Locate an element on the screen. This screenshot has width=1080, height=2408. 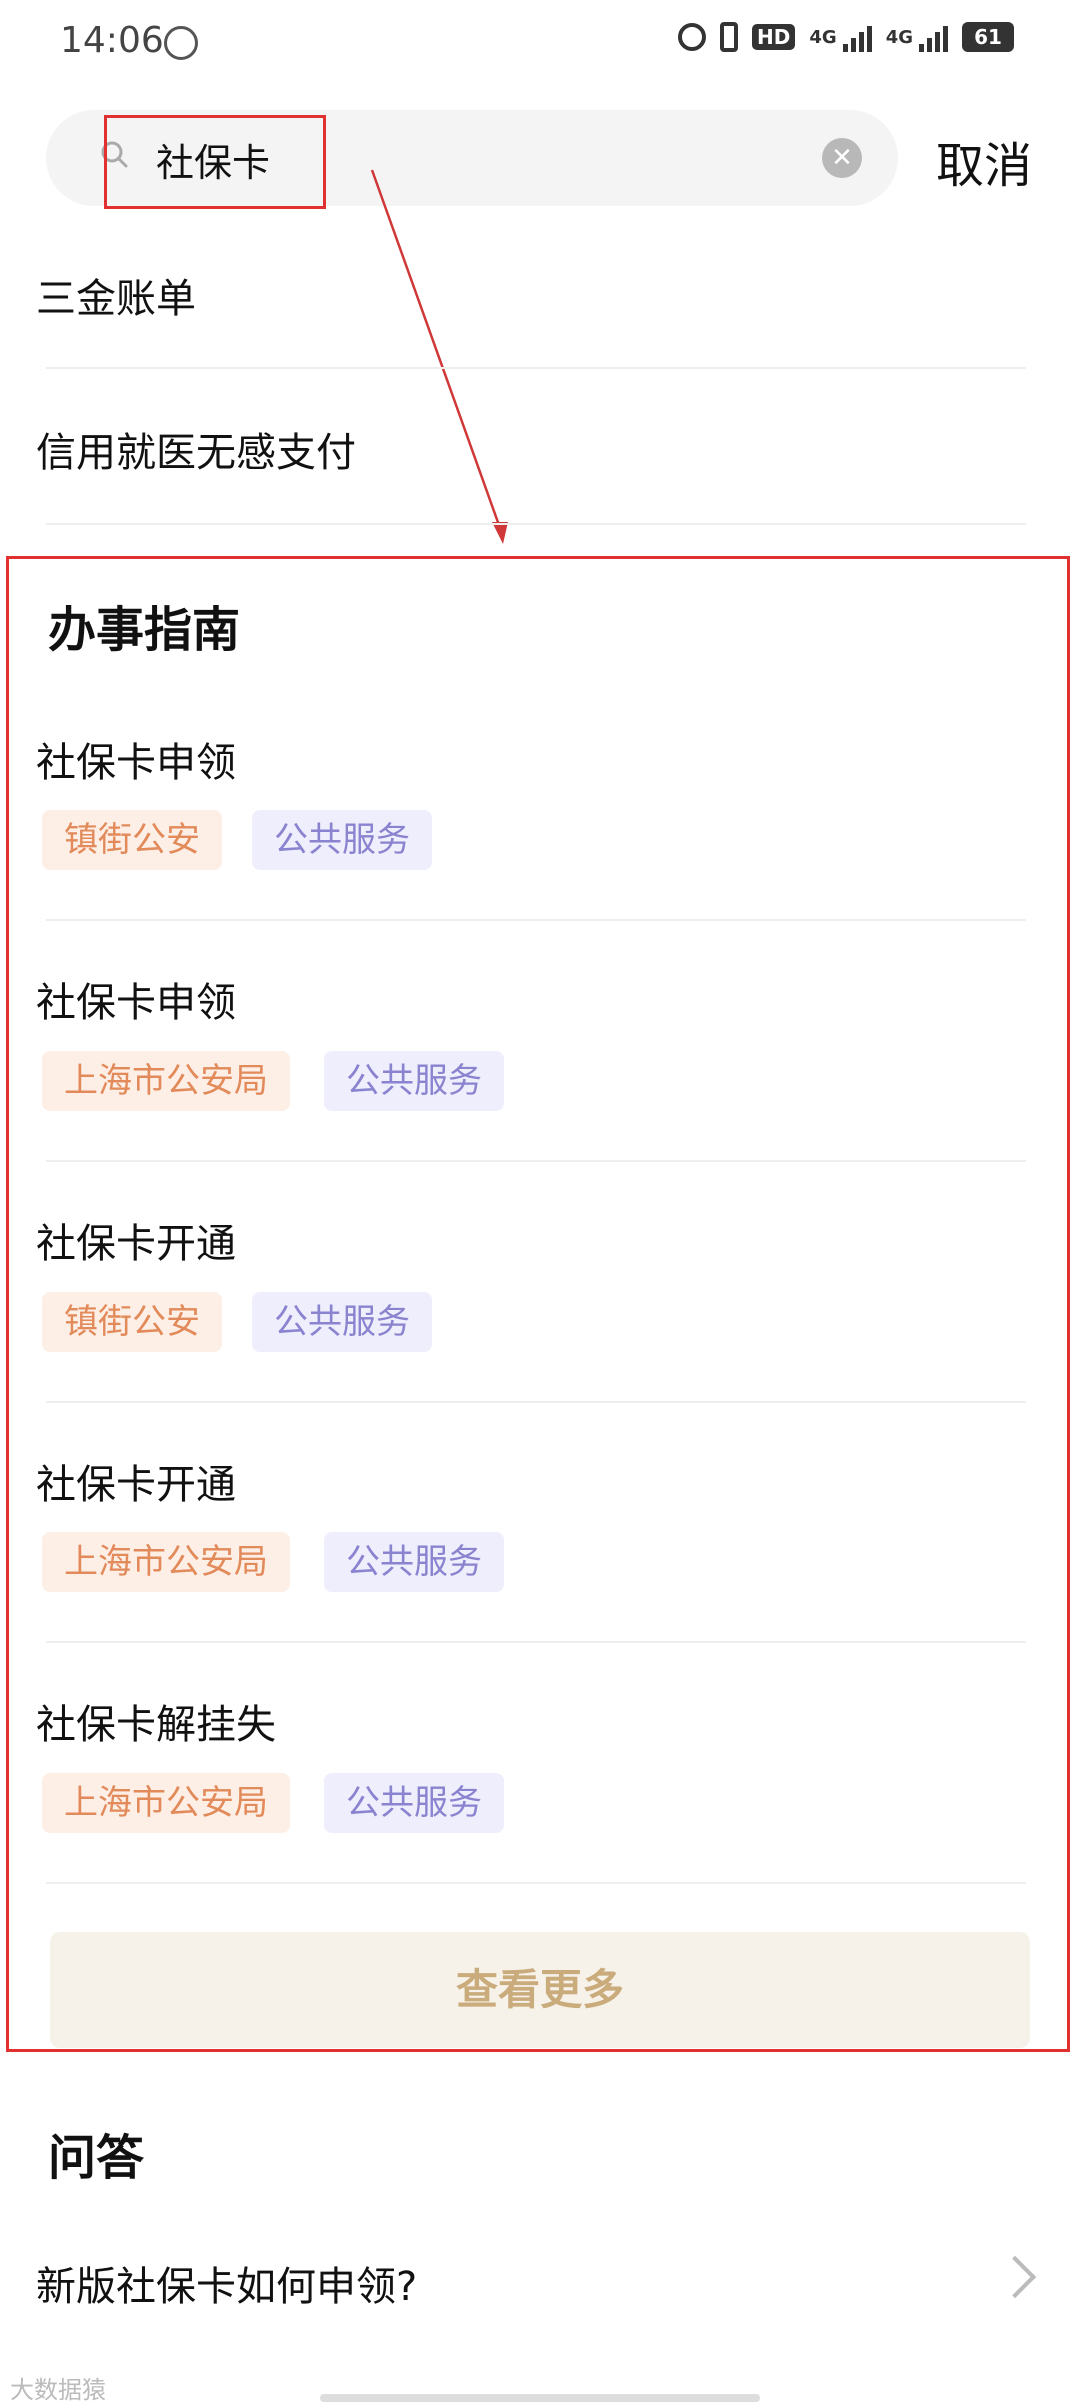
suggestion-item: 三金账单 is located at coordinates (116, 295).